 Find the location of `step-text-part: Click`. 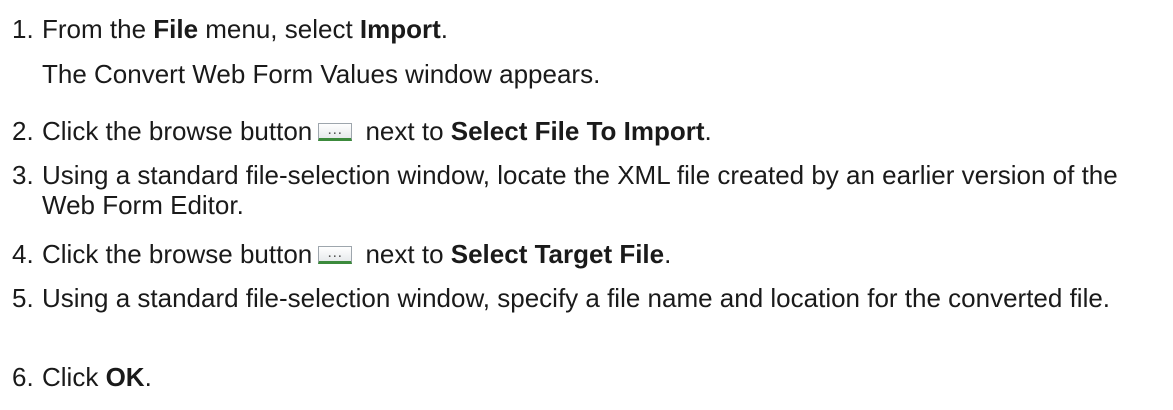

step-text-part: Click is located at coordinates (74, 377).